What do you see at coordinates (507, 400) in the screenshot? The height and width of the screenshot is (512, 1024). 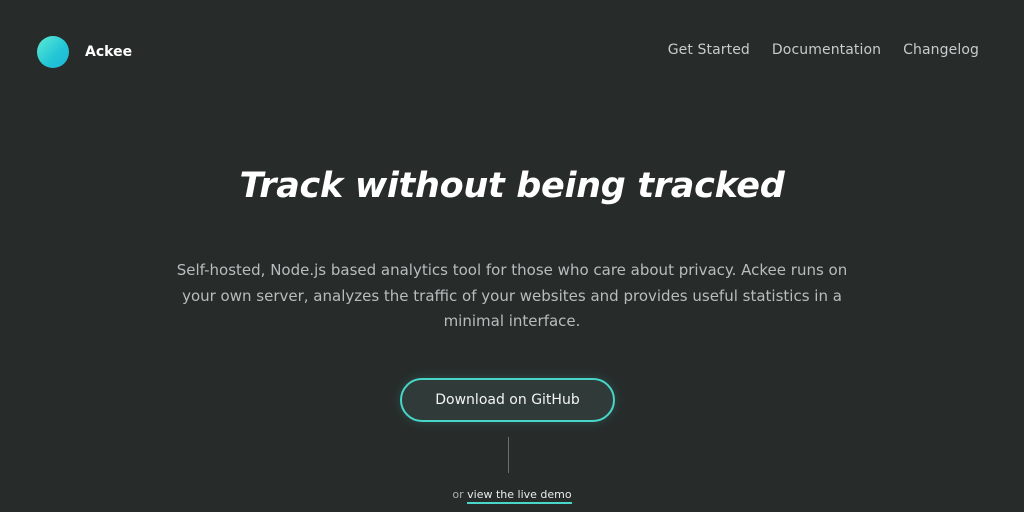 I see `download-github-button: Download on GitHub` at bounding box center [507, 400].